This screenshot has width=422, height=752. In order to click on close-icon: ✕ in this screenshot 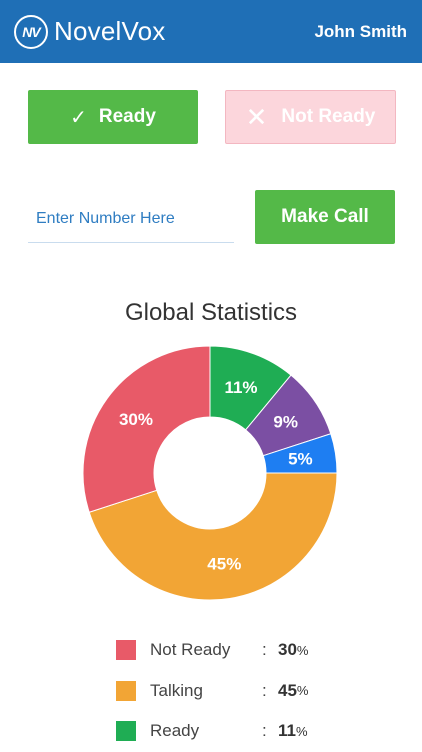, I will do `click(256, 116)`.